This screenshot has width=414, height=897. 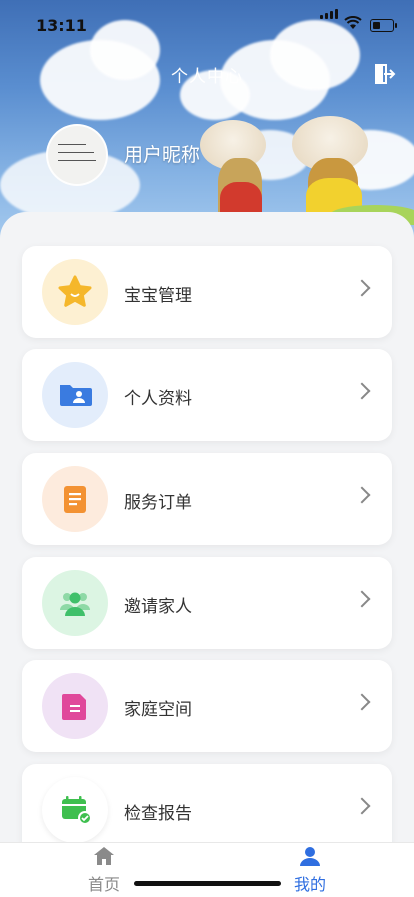 I want to click on home-indicator, so click(x=207, y=883).